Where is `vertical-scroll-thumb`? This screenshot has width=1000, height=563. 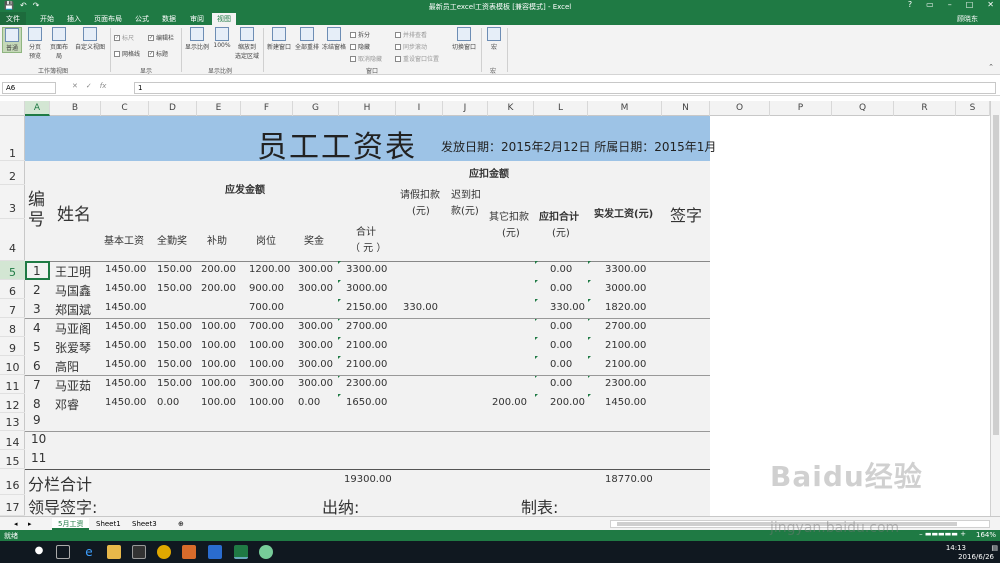
vertical-scroll-thumb is located at coordinates (996, 275).